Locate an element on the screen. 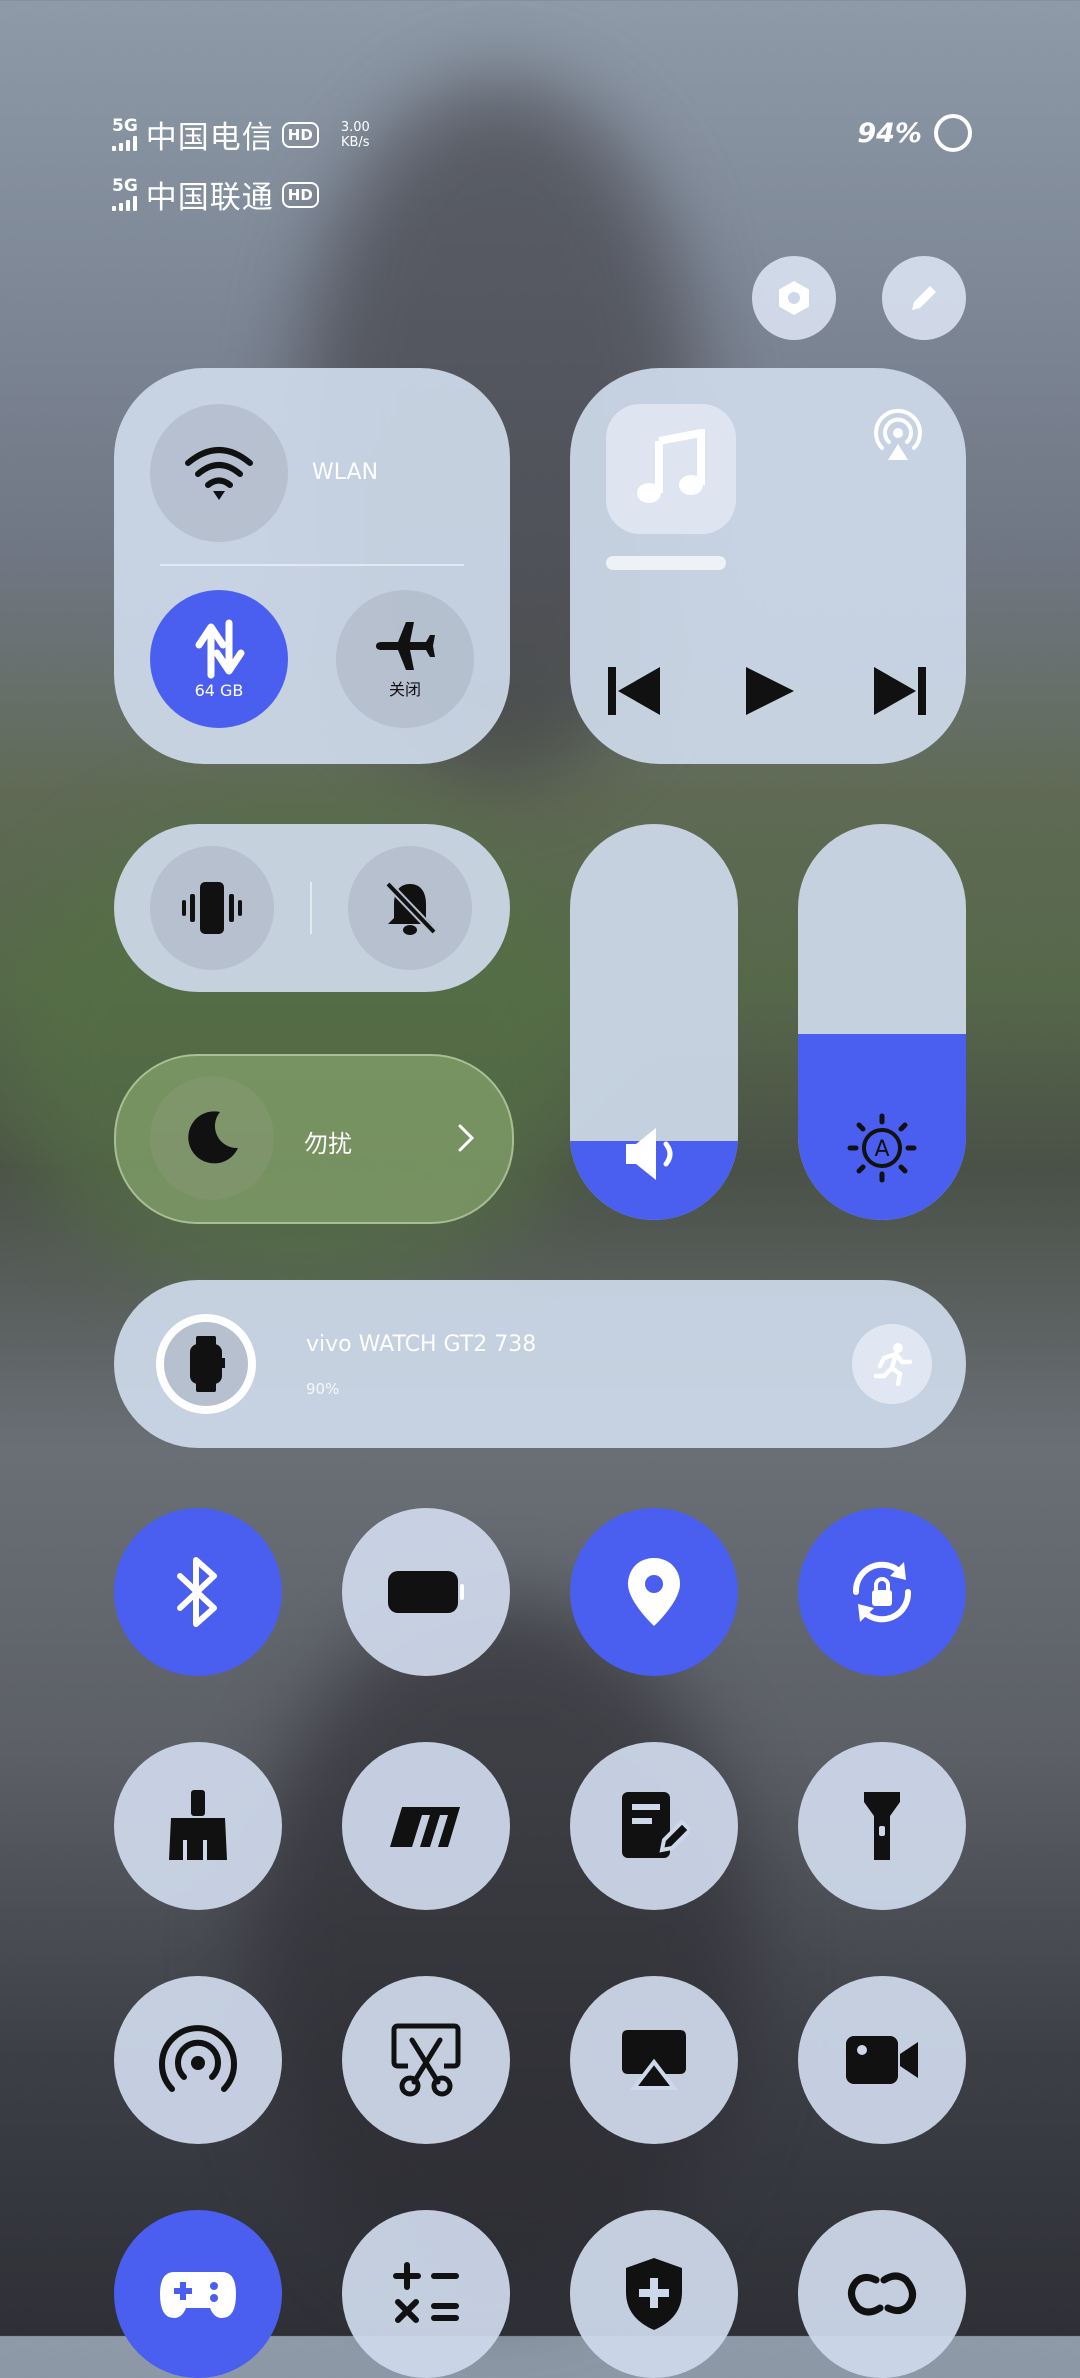 The height and width of the screenshot is (2378, 1080). carrier-name: 中国联通 is located at coordinates (209, 198).